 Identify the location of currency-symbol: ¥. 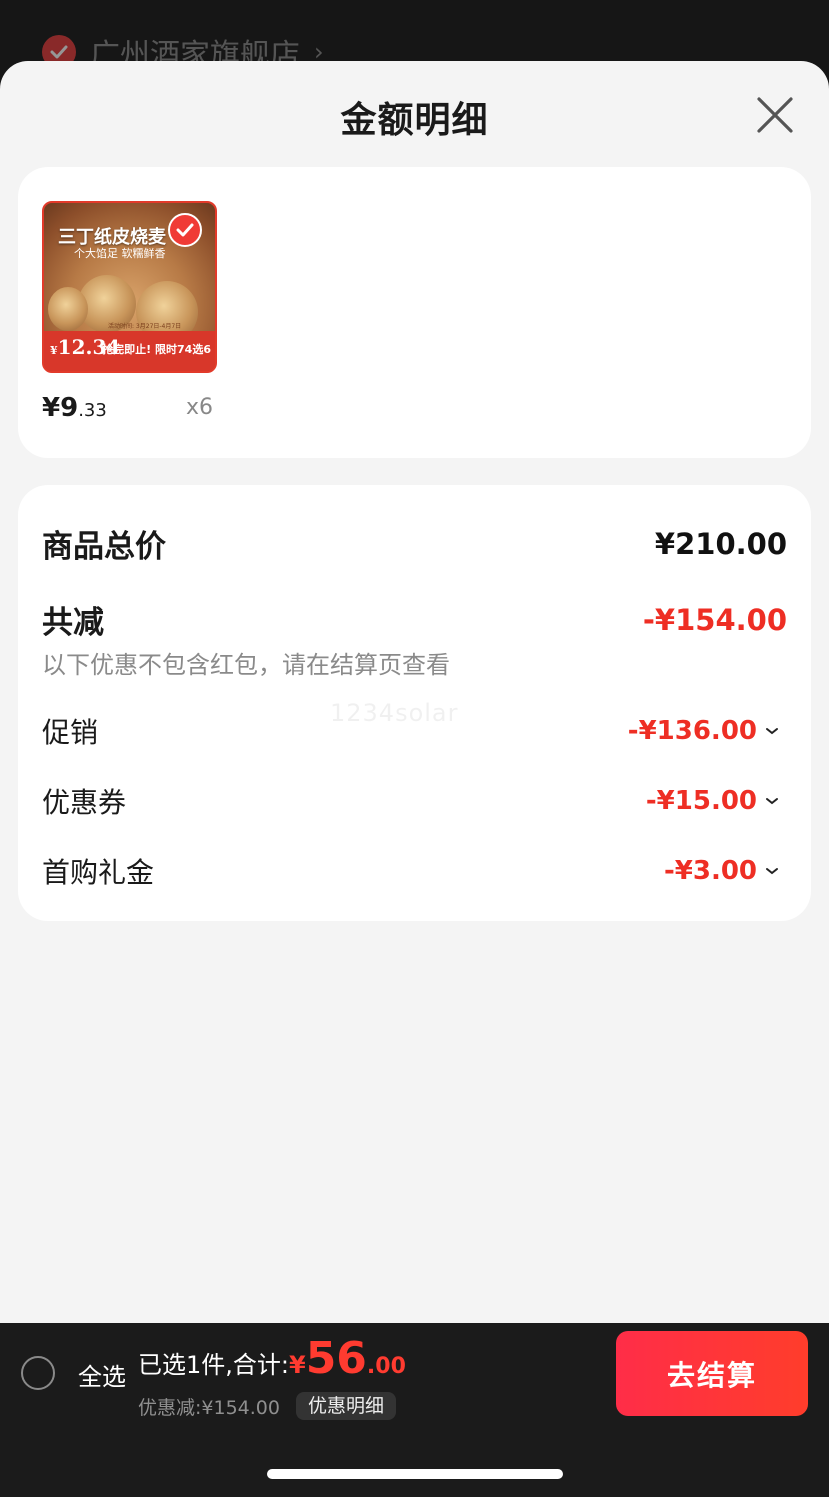
(297, 1365).